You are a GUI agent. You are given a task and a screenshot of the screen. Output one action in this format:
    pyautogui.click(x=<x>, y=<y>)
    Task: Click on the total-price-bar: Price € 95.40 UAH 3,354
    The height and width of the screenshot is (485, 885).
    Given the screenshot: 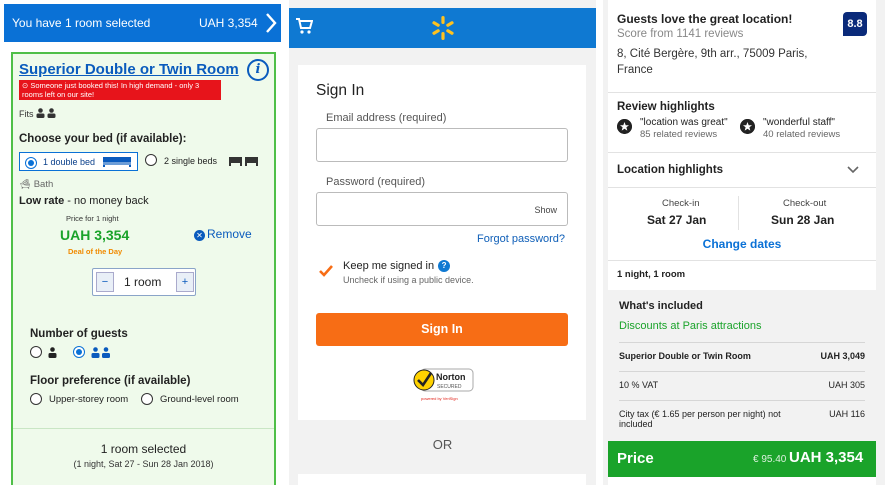 What is the action you would take?
    pyautogui.click(x=742, y=459)
    